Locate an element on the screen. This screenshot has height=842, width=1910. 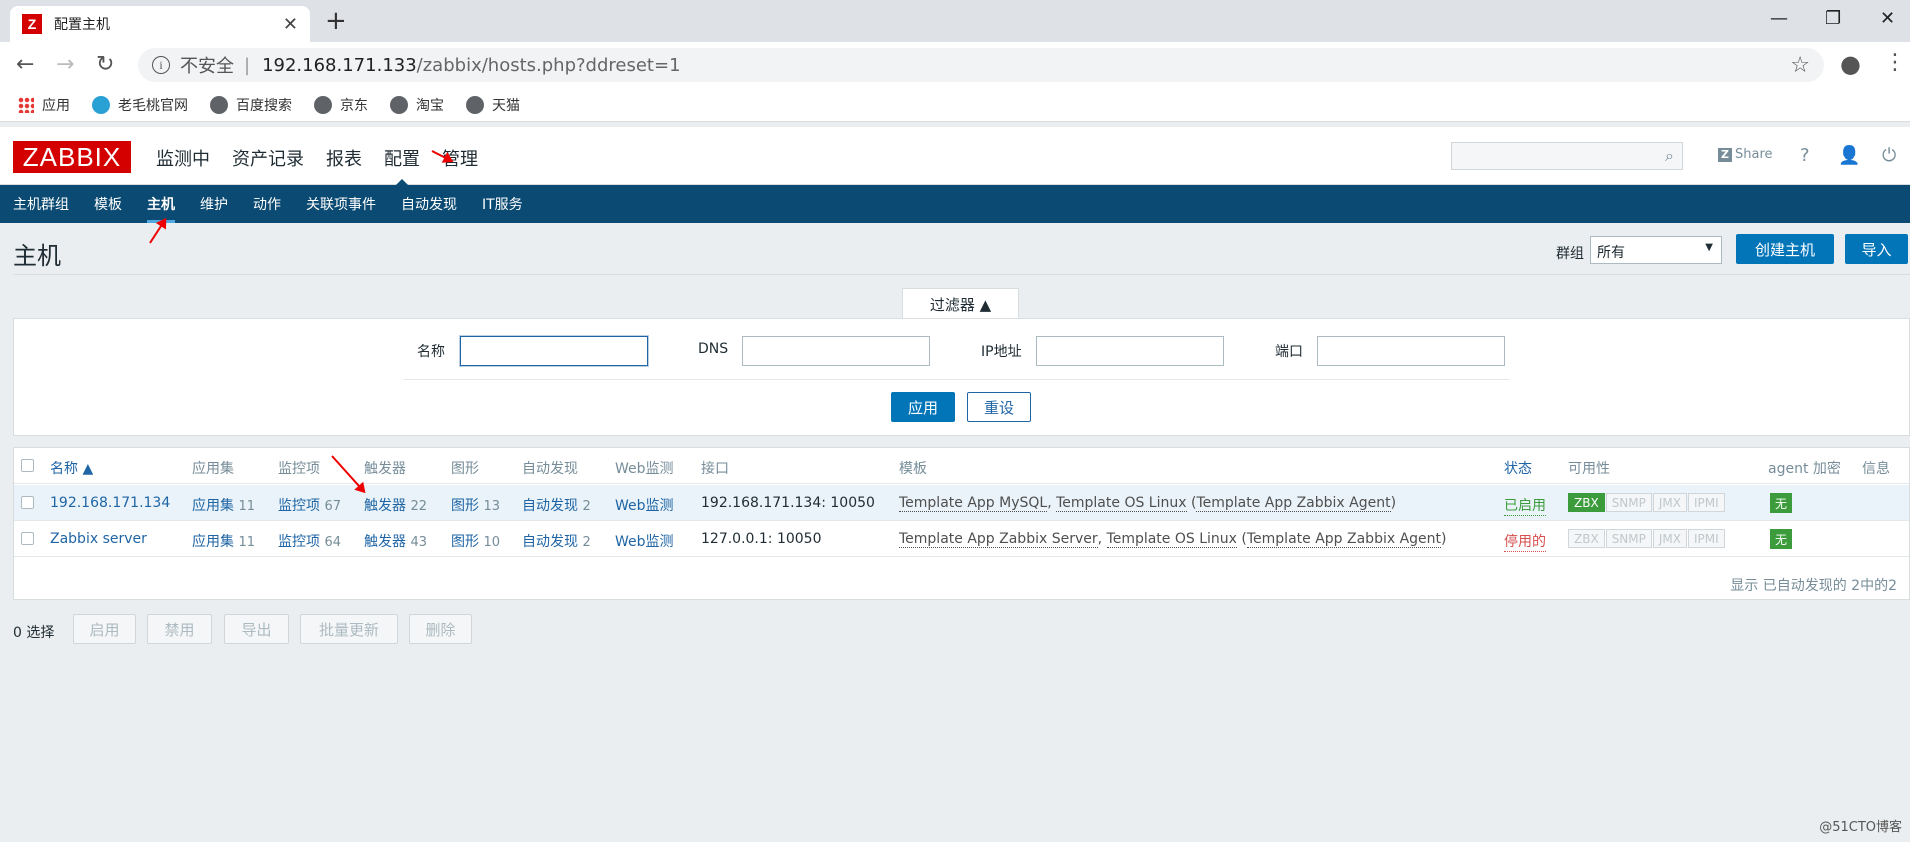
disable-button: 禁用 is located at coordinates (179, 629).